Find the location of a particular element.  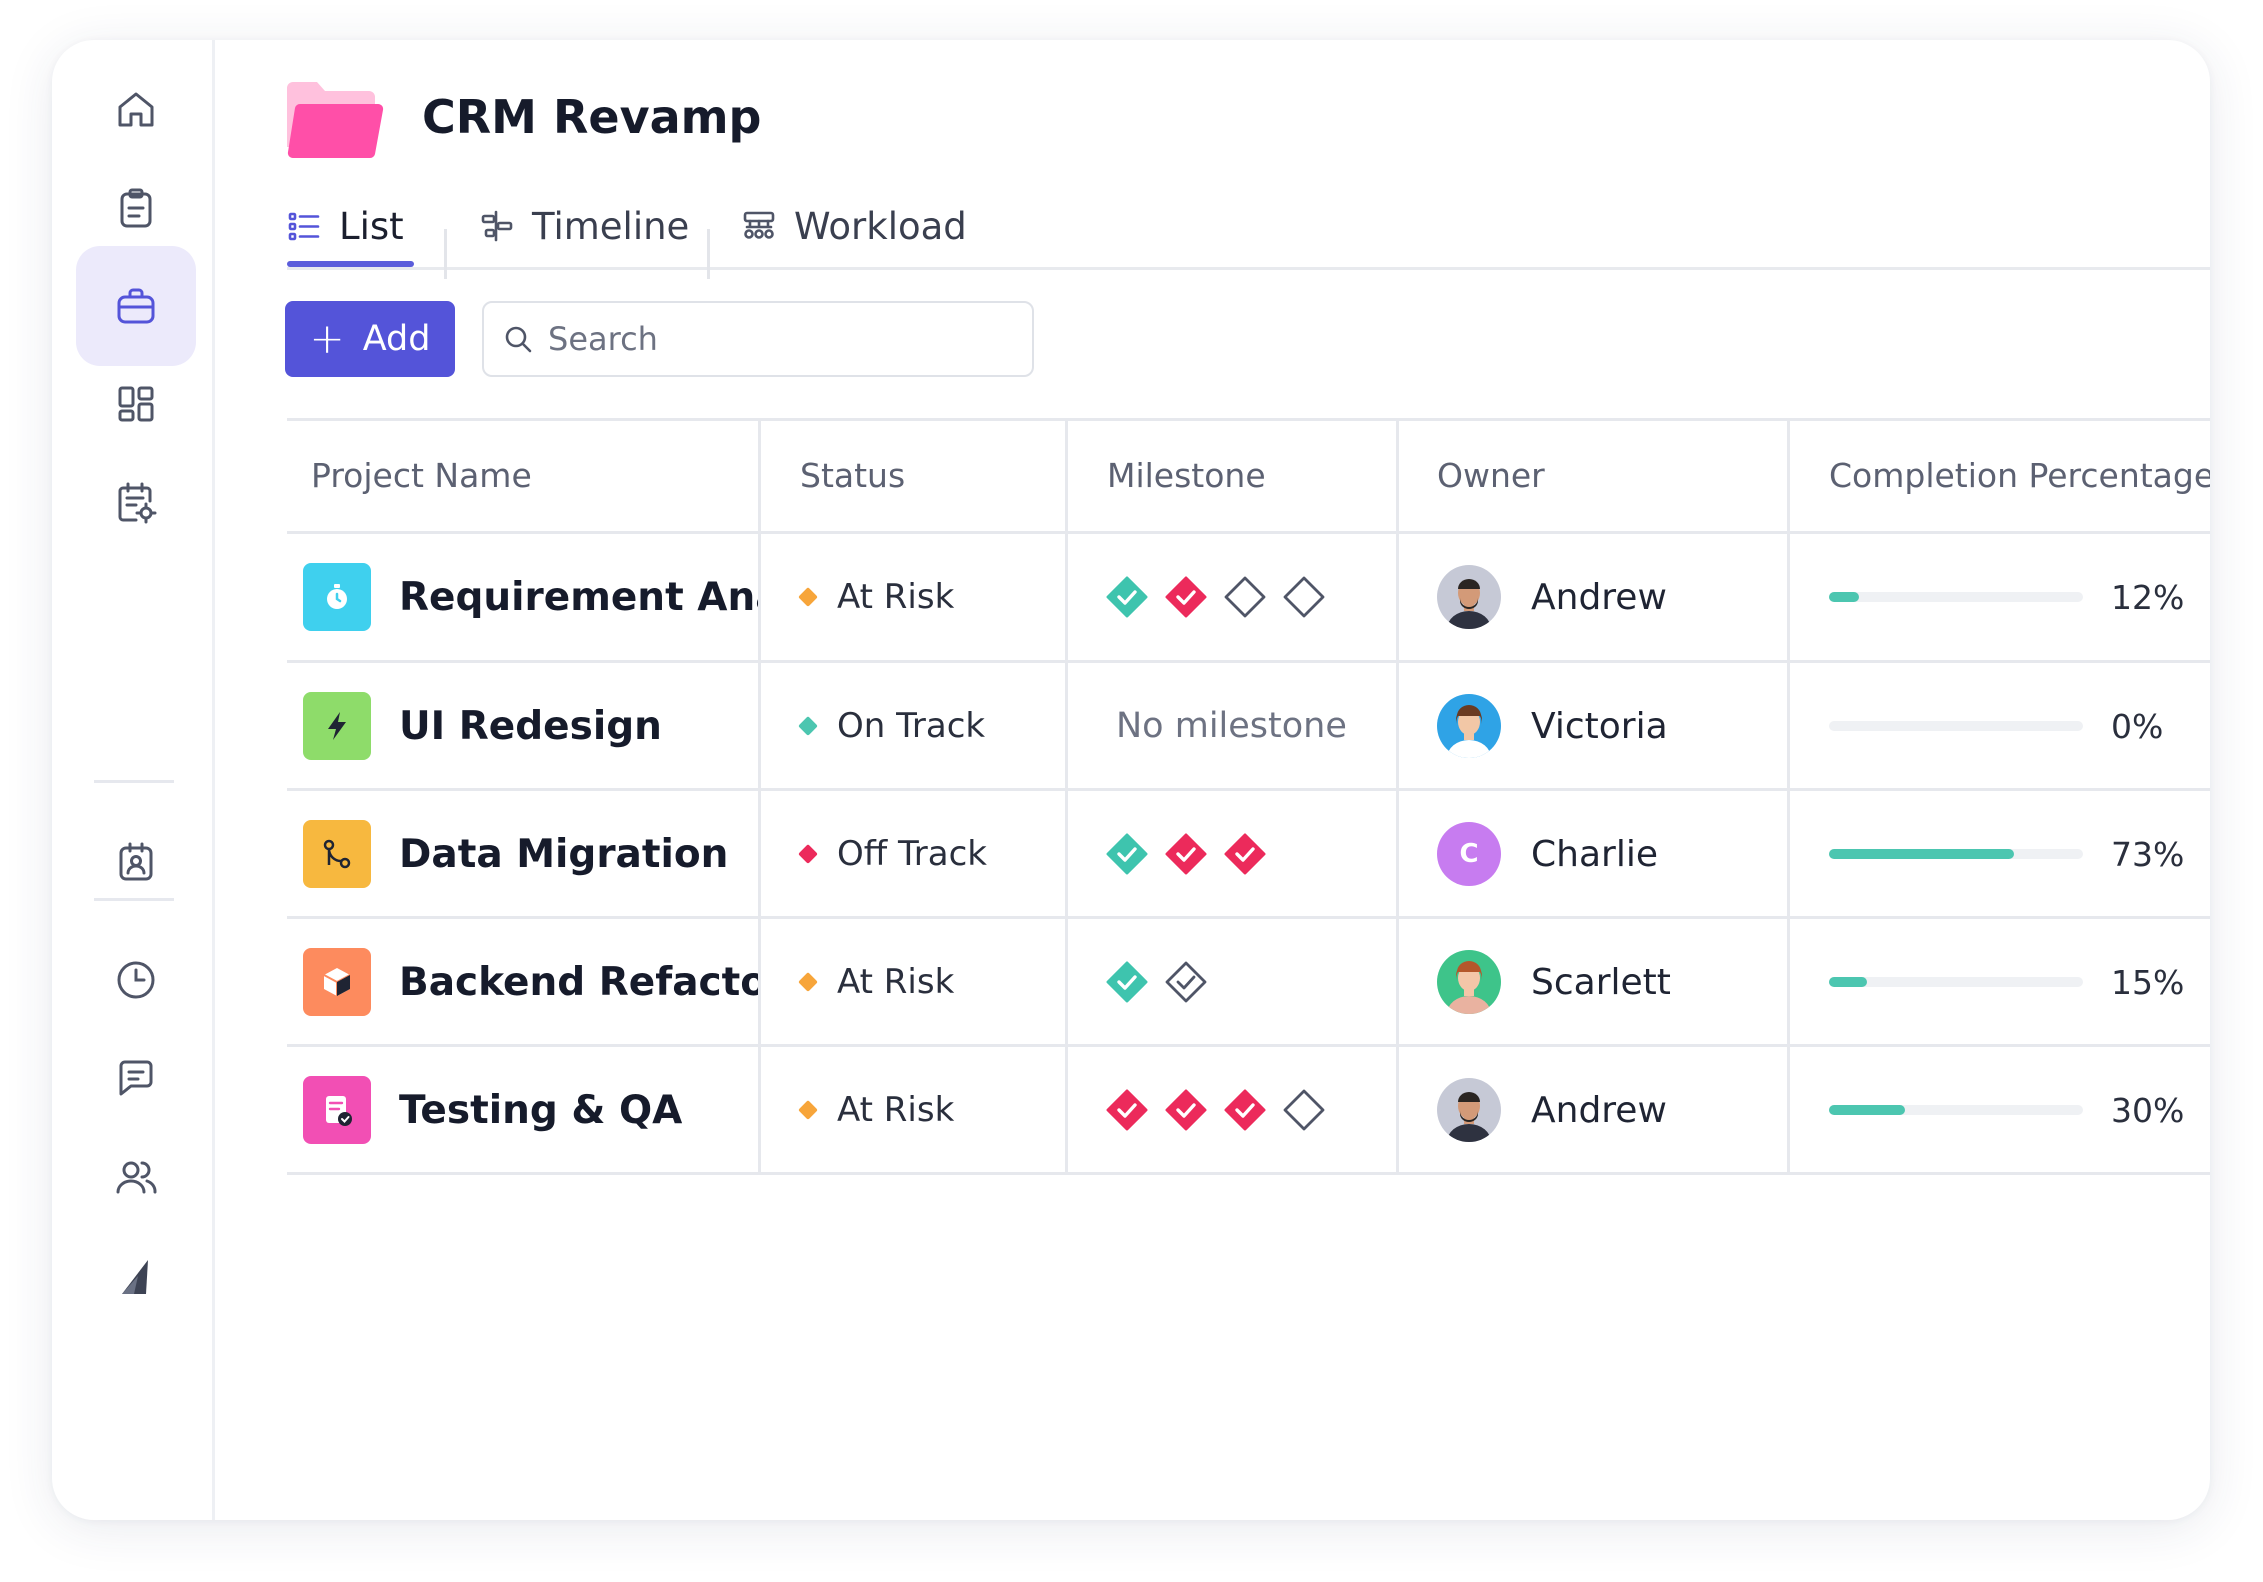

status-cell: Off Track is located at coordinates (892, 854).